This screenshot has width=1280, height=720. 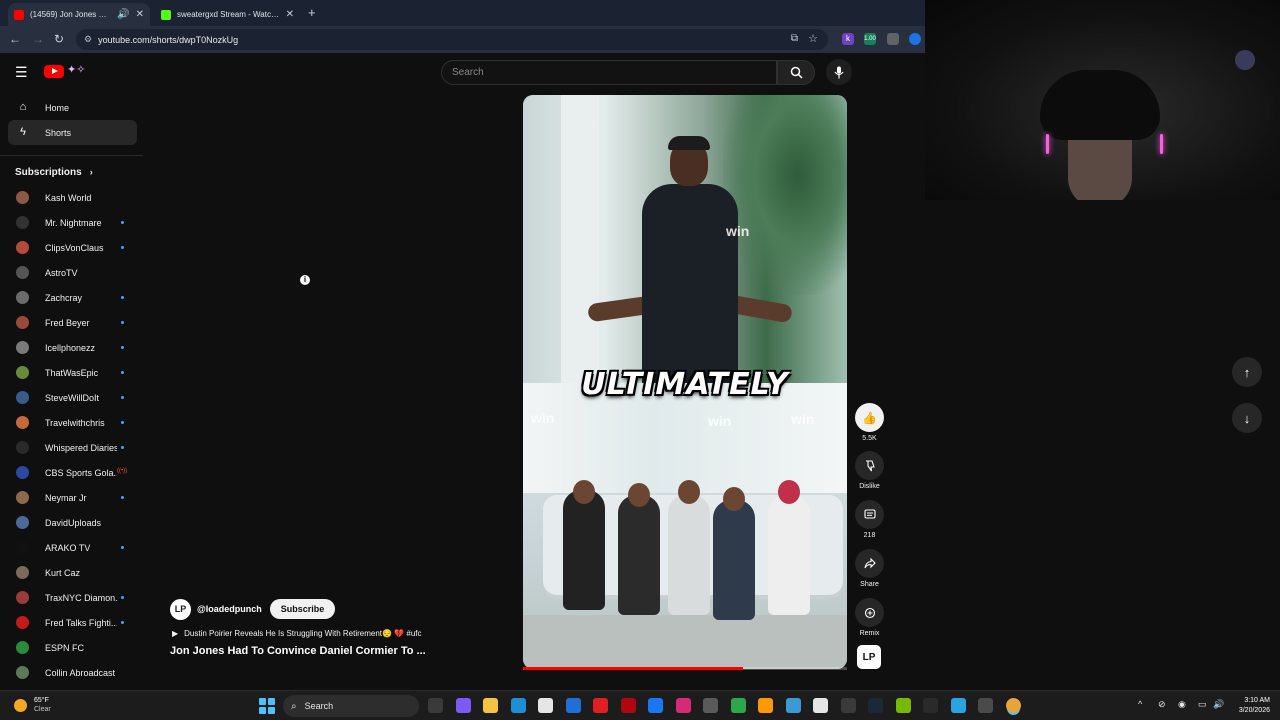 What do you see at coordinates (1218, 704) in the screenshot?
I see `volume-icon: 🔊` at bounding box center [1218, 704].